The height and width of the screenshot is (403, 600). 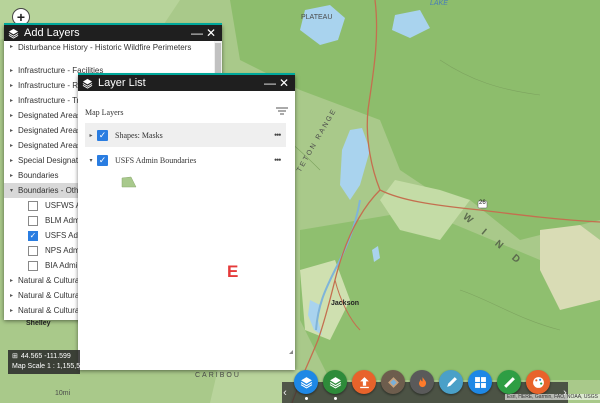 I want to click on draw-button, so click(x=451, y=382).